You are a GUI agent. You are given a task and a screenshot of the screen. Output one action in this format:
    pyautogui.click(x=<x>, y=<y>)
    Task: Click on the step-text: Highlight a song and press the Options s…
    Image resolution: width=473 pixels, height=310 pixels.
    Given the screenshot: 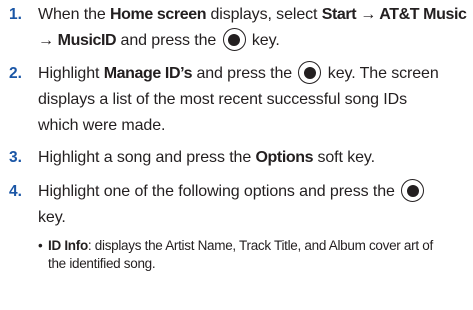 What is the action you would take?
    pyautogui.click(x=253, y=158)
    